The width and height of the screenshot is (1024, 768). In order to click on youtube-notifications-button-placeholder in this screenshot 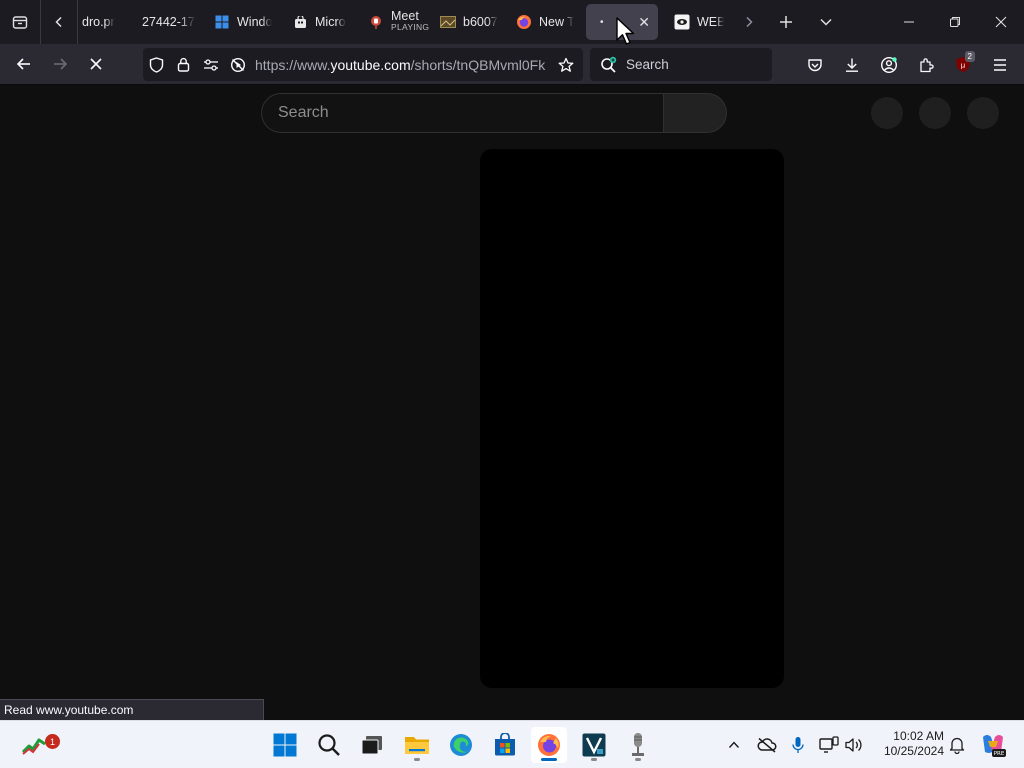, I will do `click(935, 113)`.